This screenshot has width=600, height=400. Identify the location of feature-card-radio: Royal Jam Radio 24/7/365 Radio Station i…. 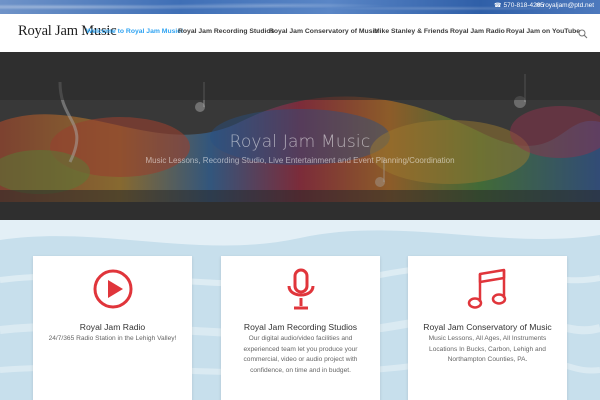
(112, 328).